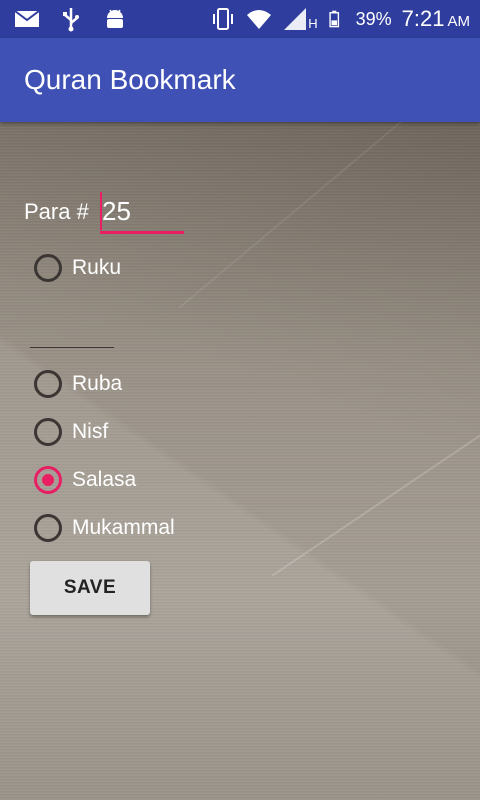  Describe the element at coordinates (240, 80) in the screenshot. I see `app-bar: Quran Bookmark` at that location.